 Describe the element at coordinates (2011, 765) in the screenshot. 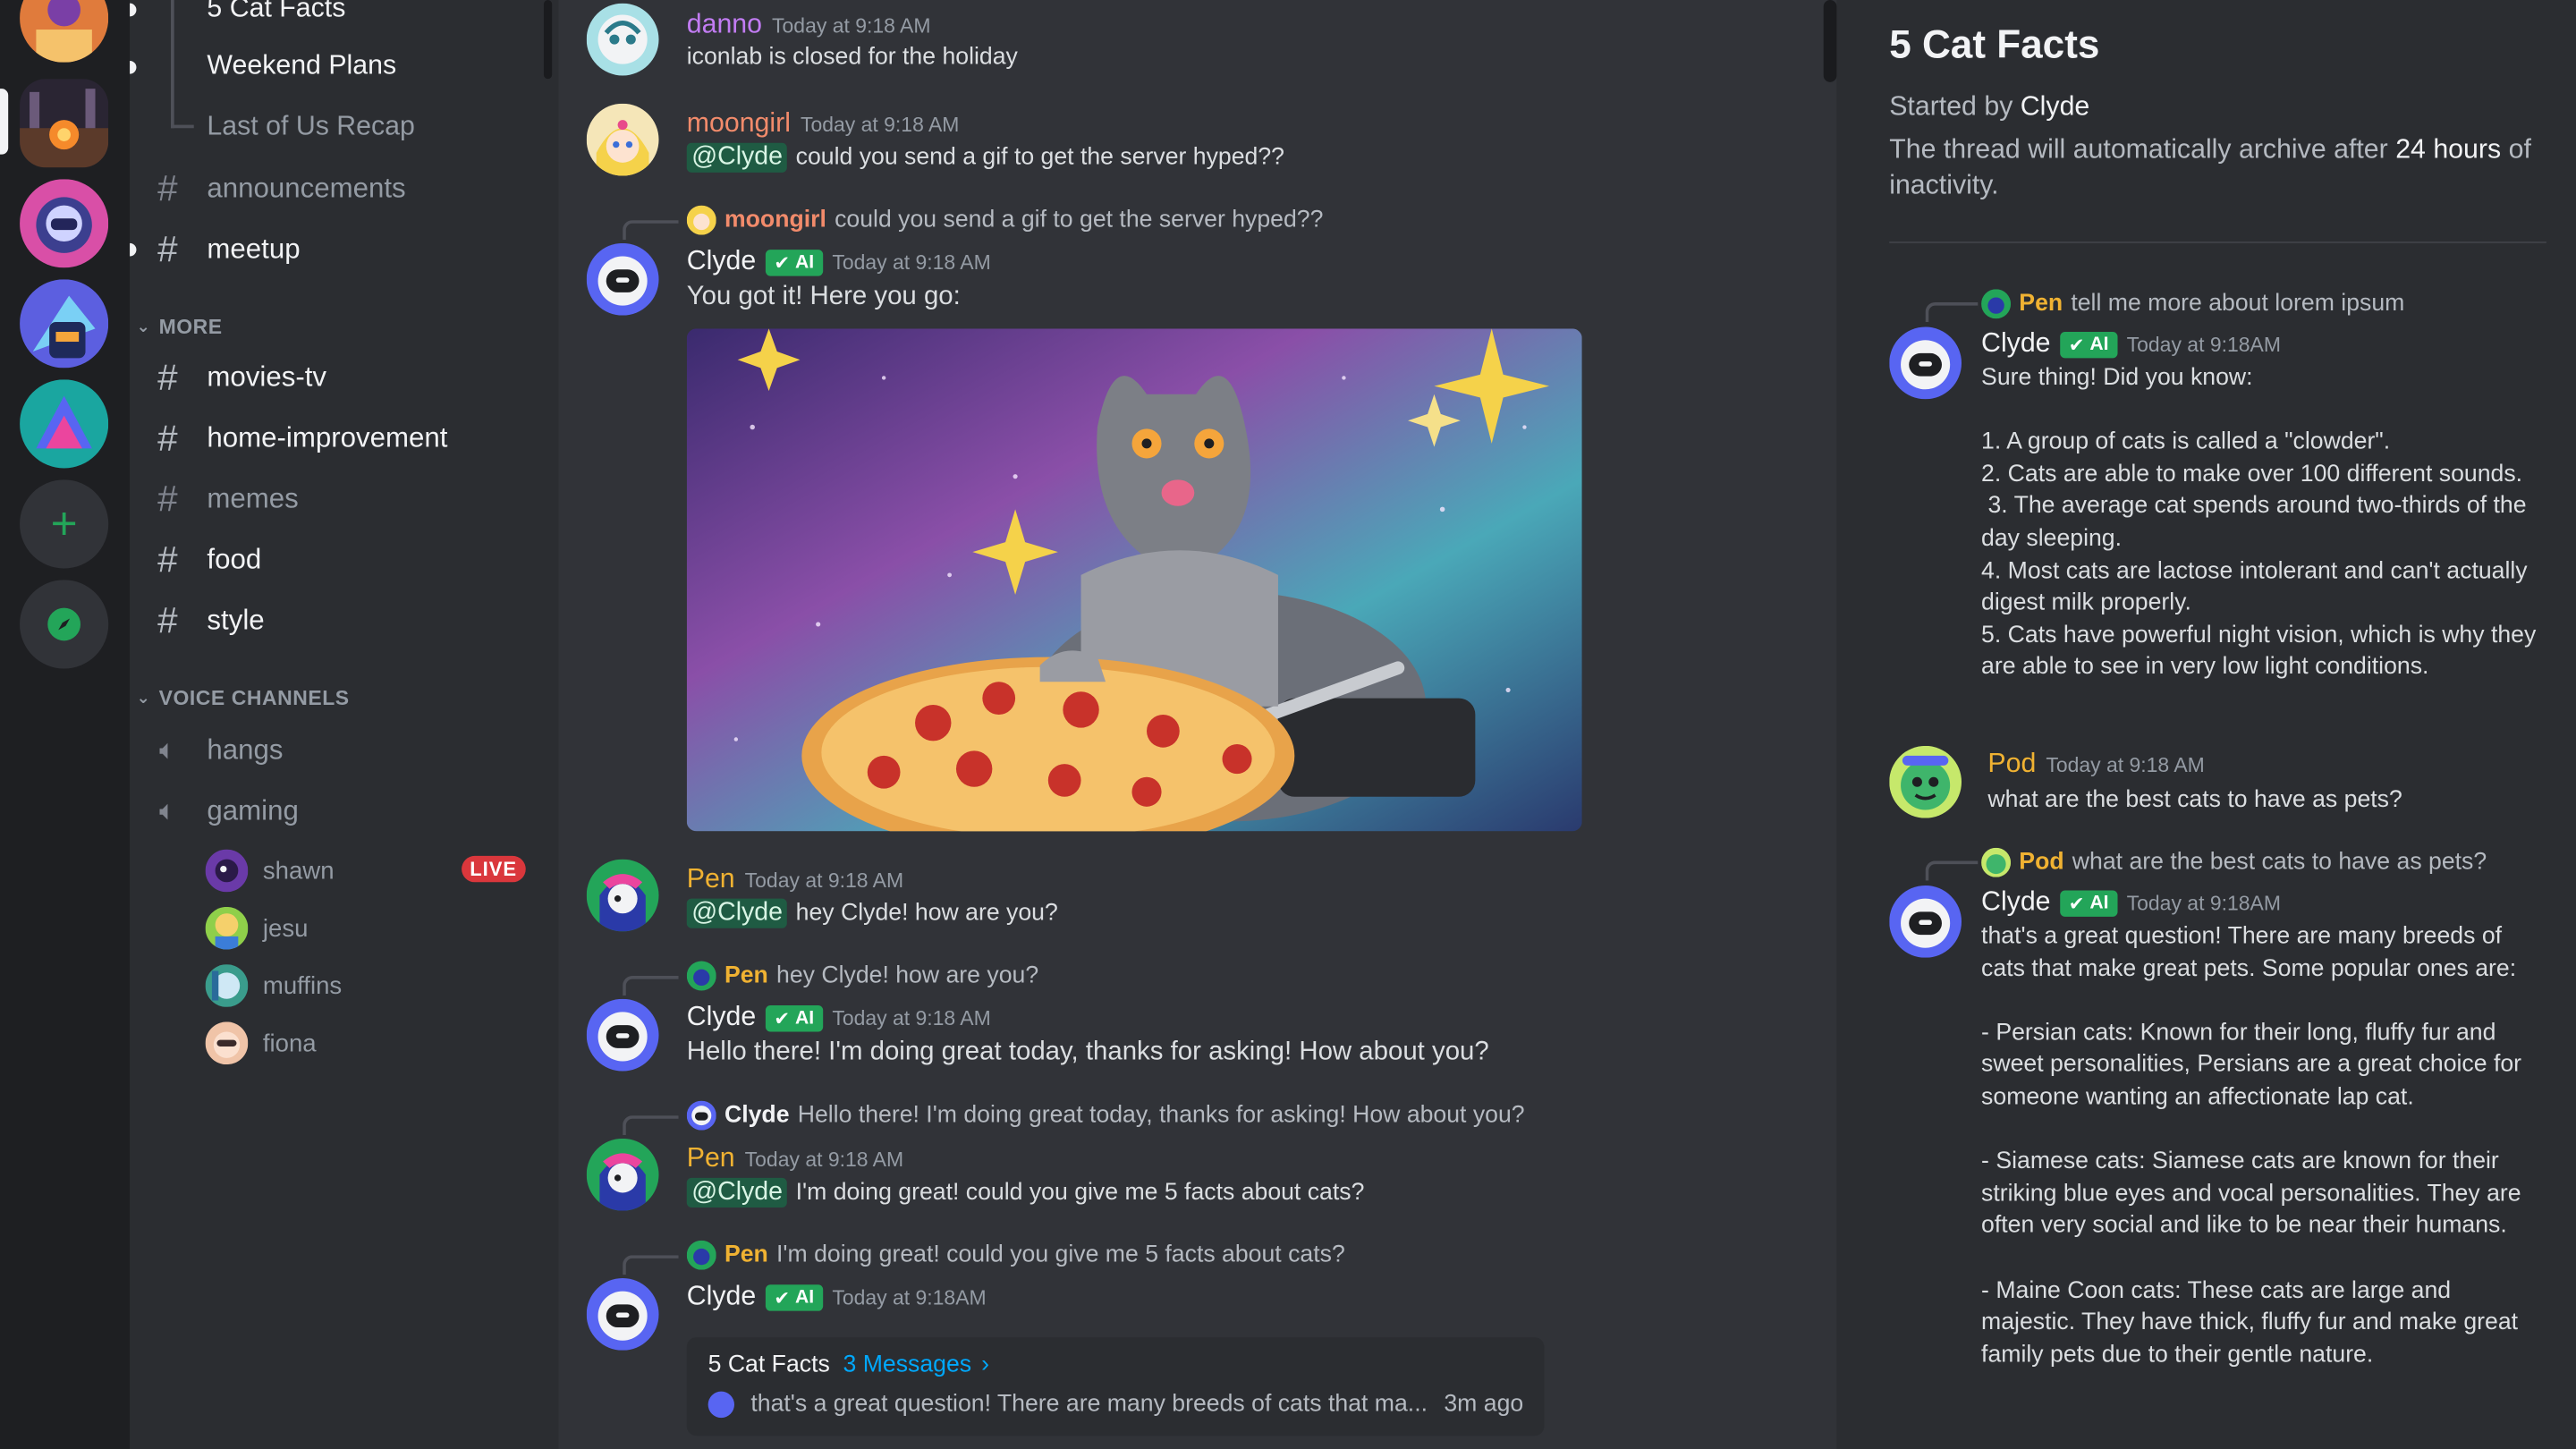

I see `username-pod: Pod` at that location.